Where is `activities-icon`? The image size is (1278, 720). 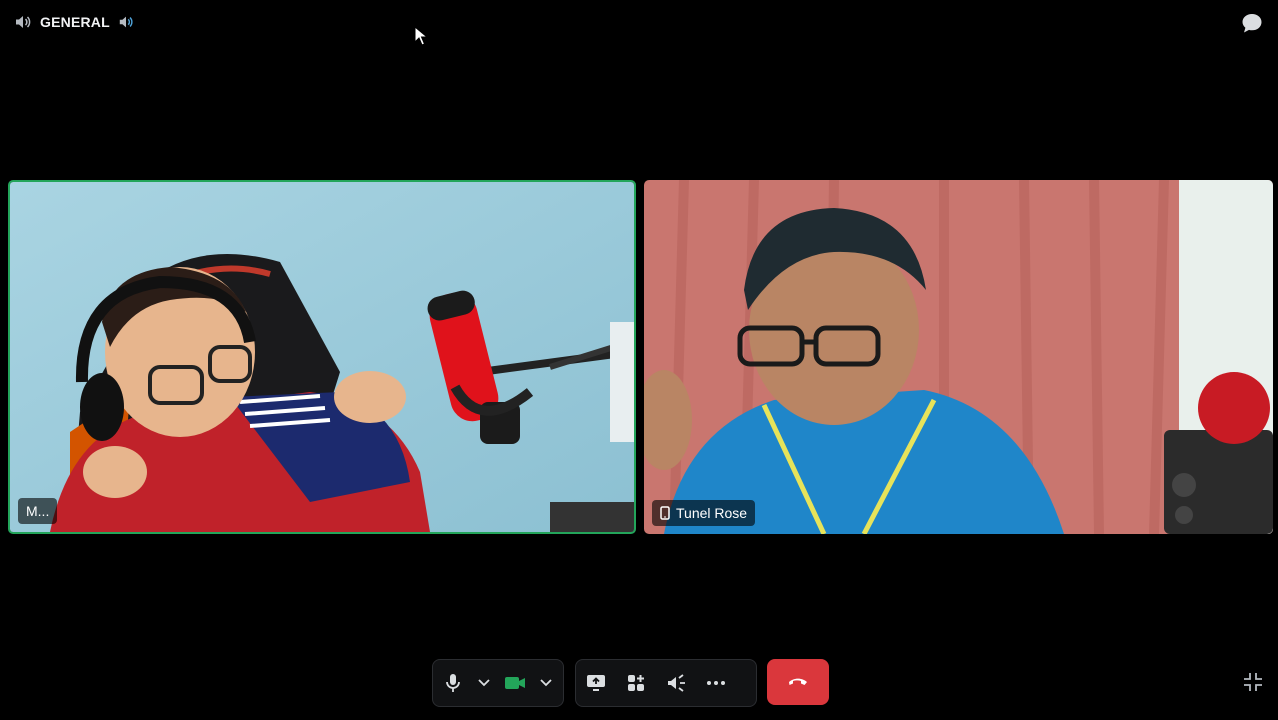
activities-icon is located at coordinates (636, 683).